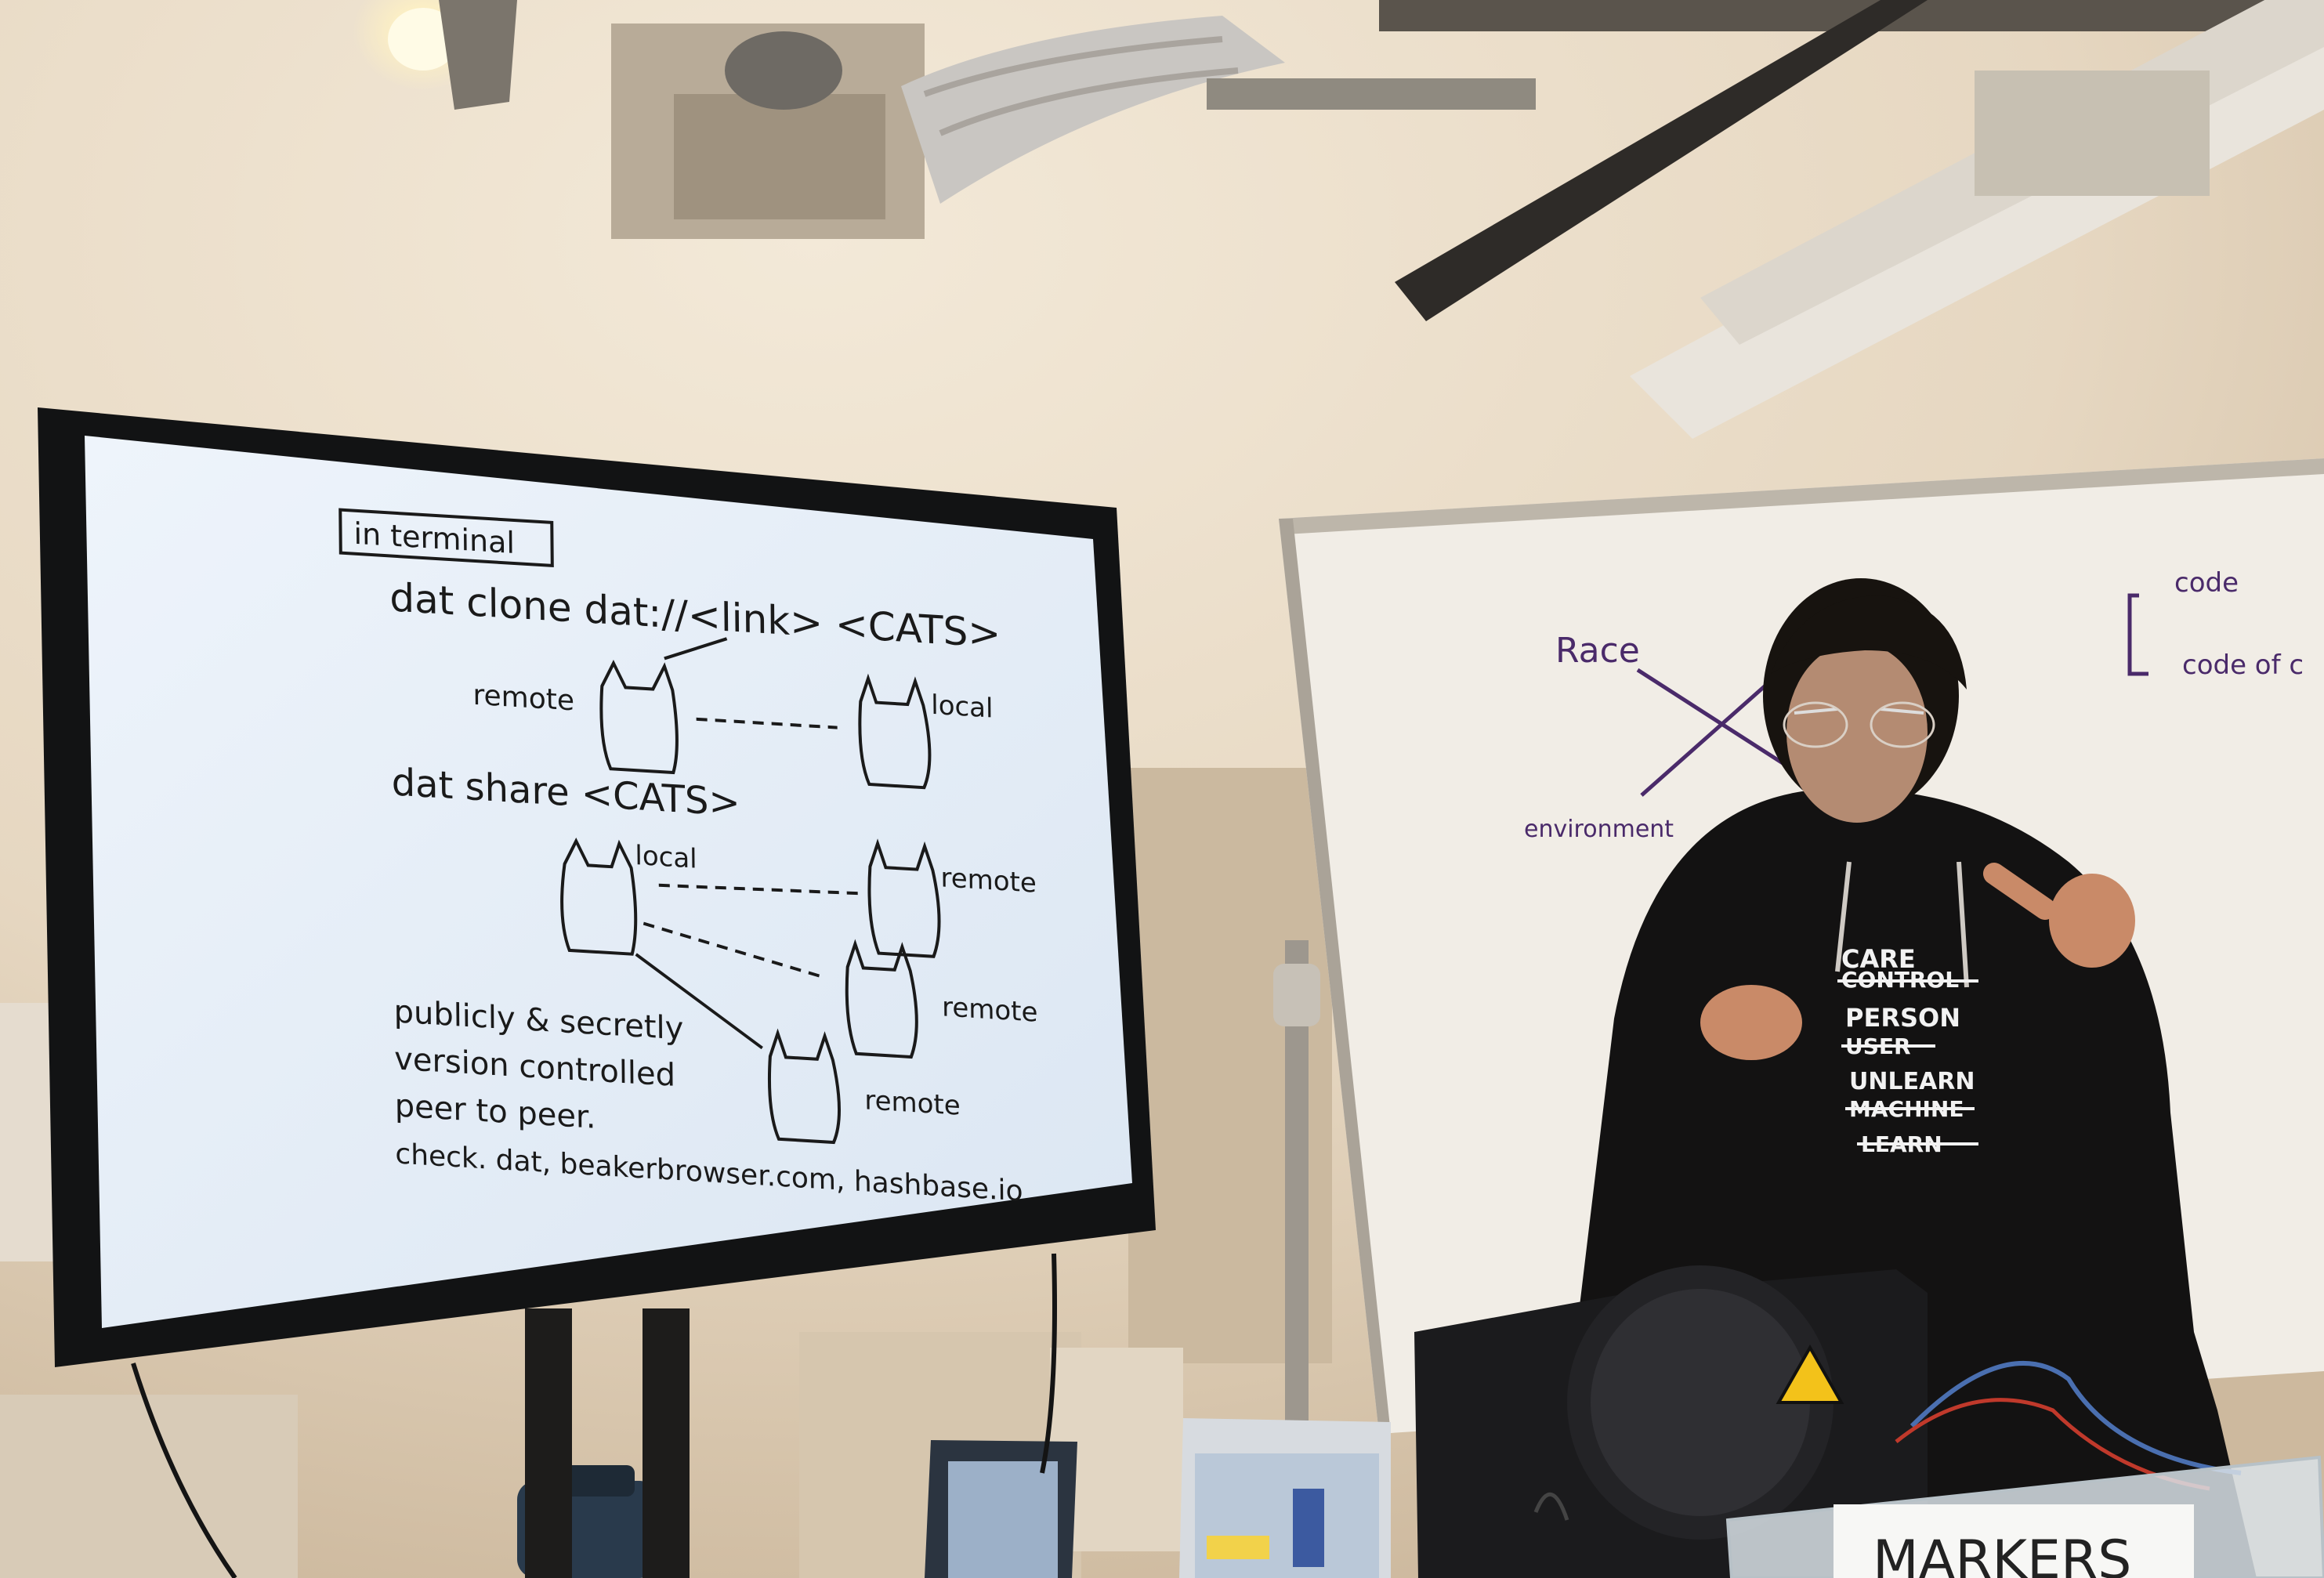 This screenshot has height=1578, width=2324. What do you see at coordinates (1903, 1018) in the screenshot?
I see `shirt-line-3: PERSON` at bounding box center [1903, 1018].